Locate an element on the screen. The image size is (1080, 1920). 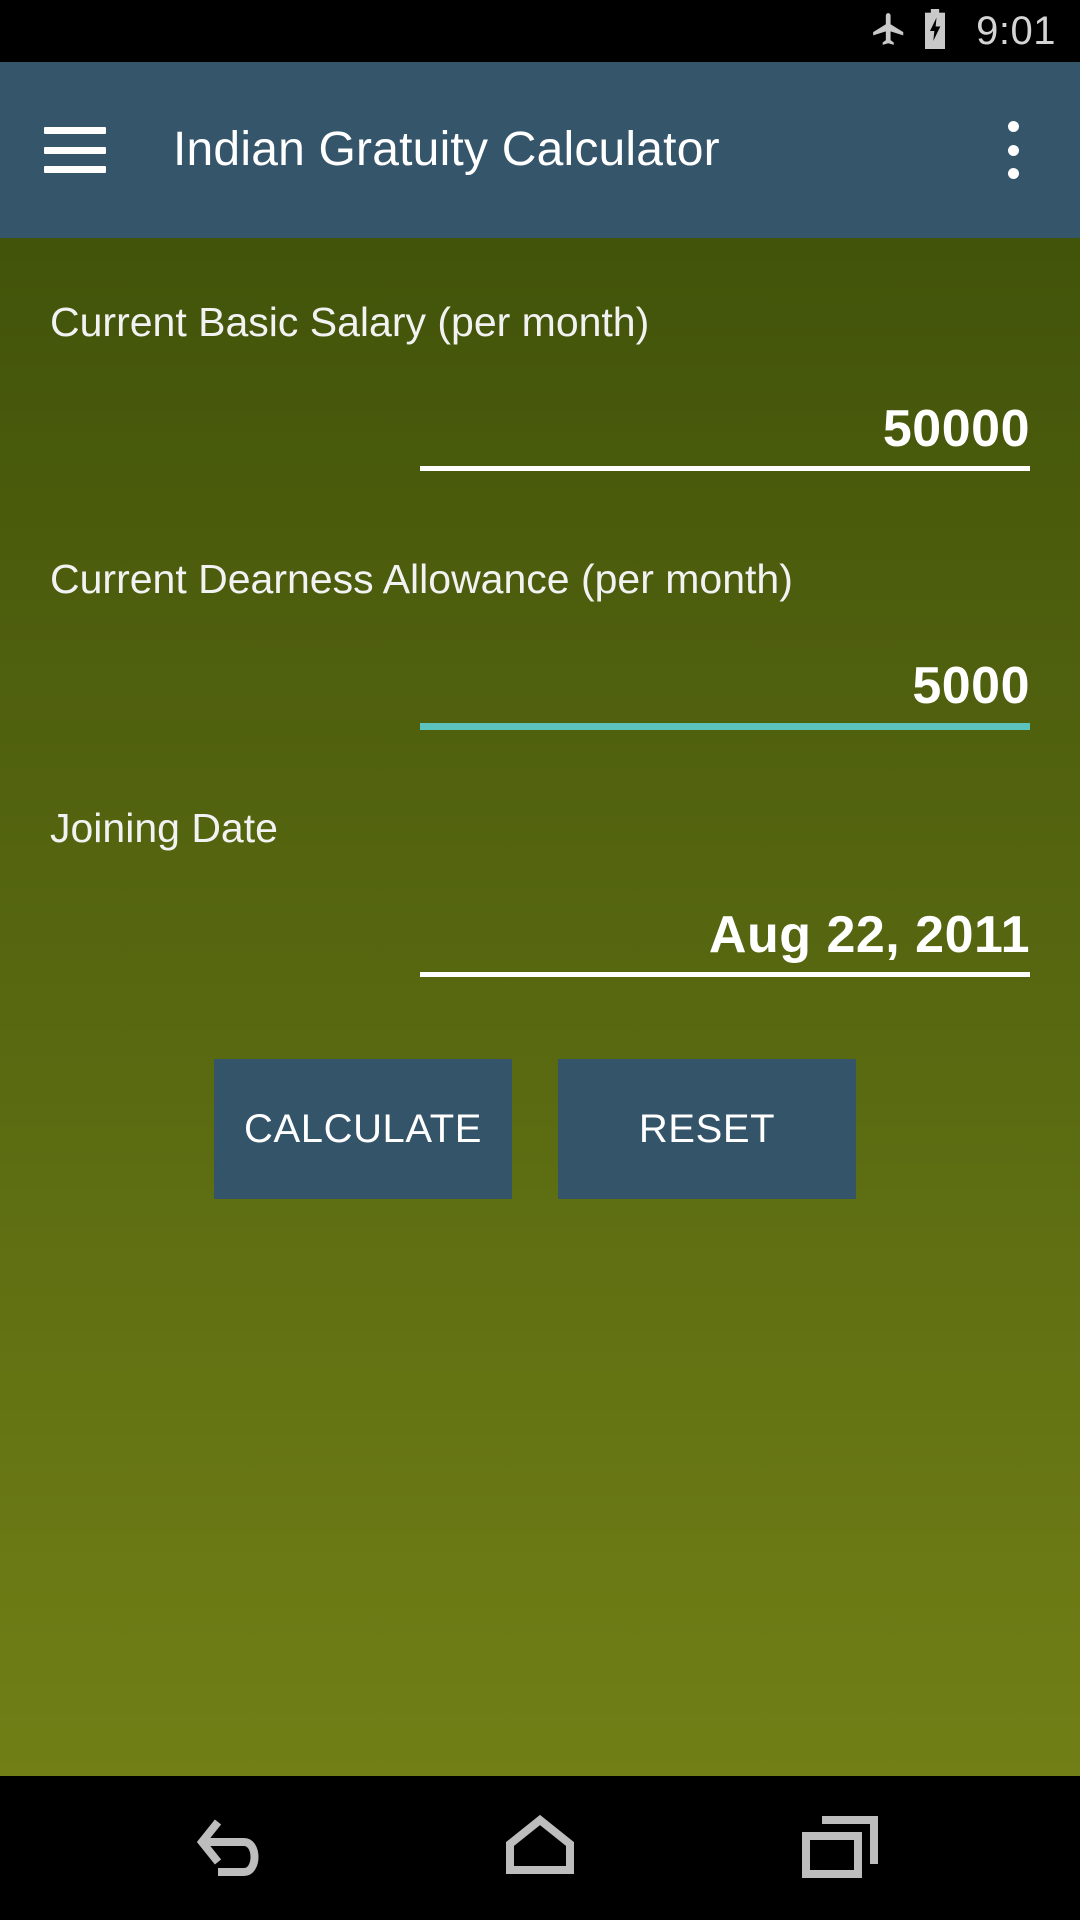
field-joining-date: Joining Date Aug 22, 2011 is located at coordinates (540, 892).